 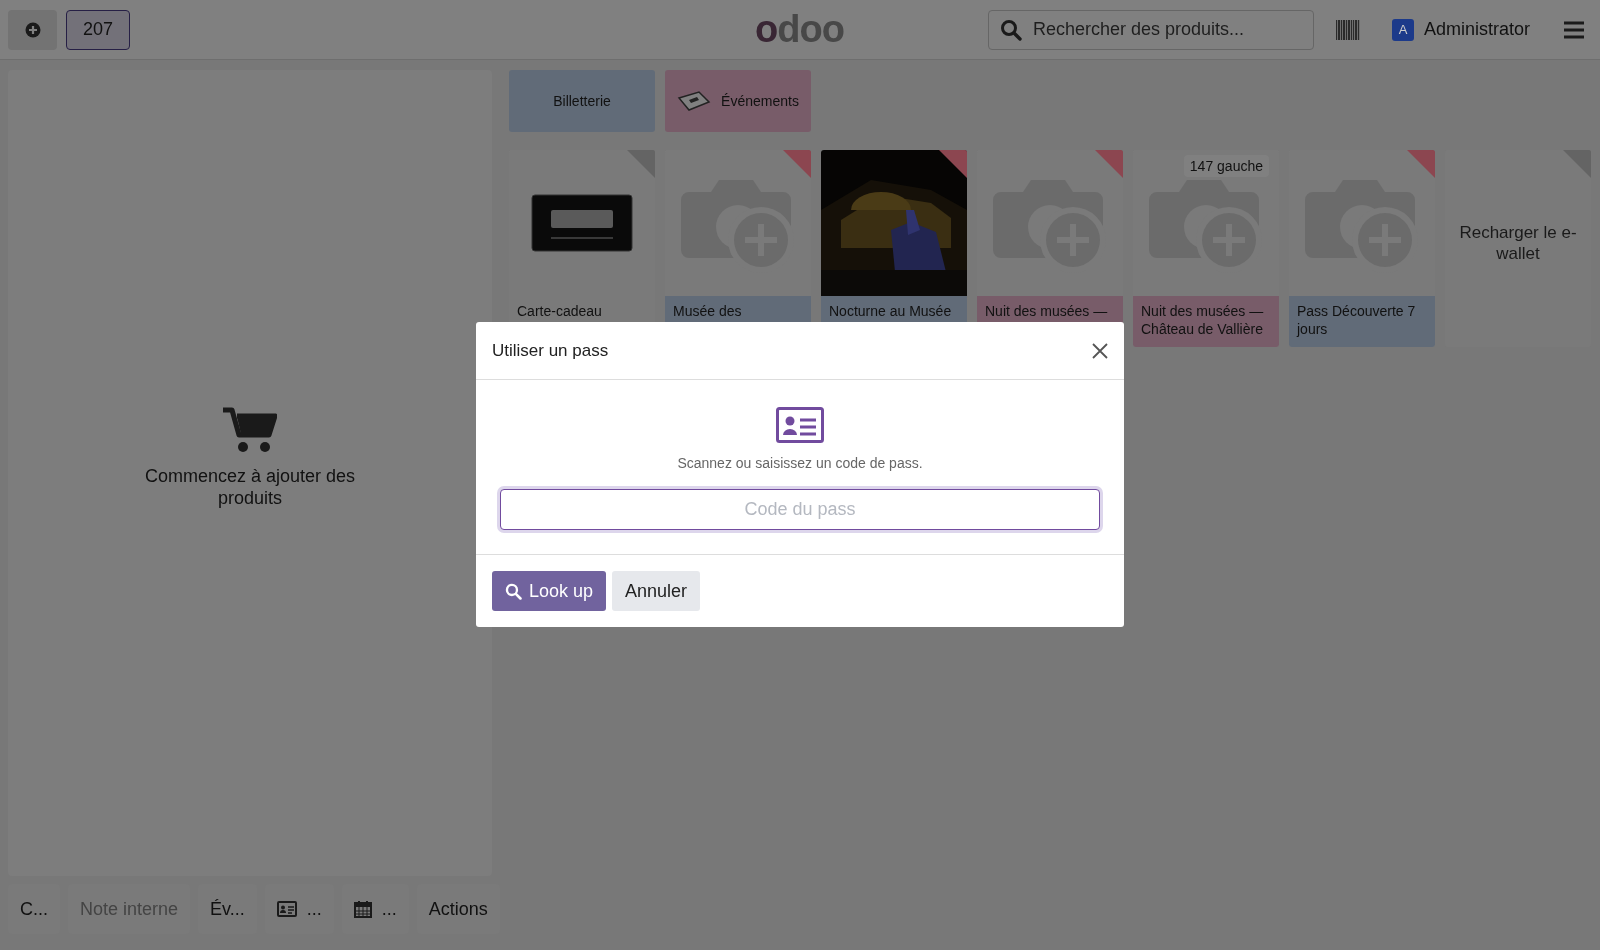 I want to click on pass-code-field: Code du pass, so click(x=800, y=509).